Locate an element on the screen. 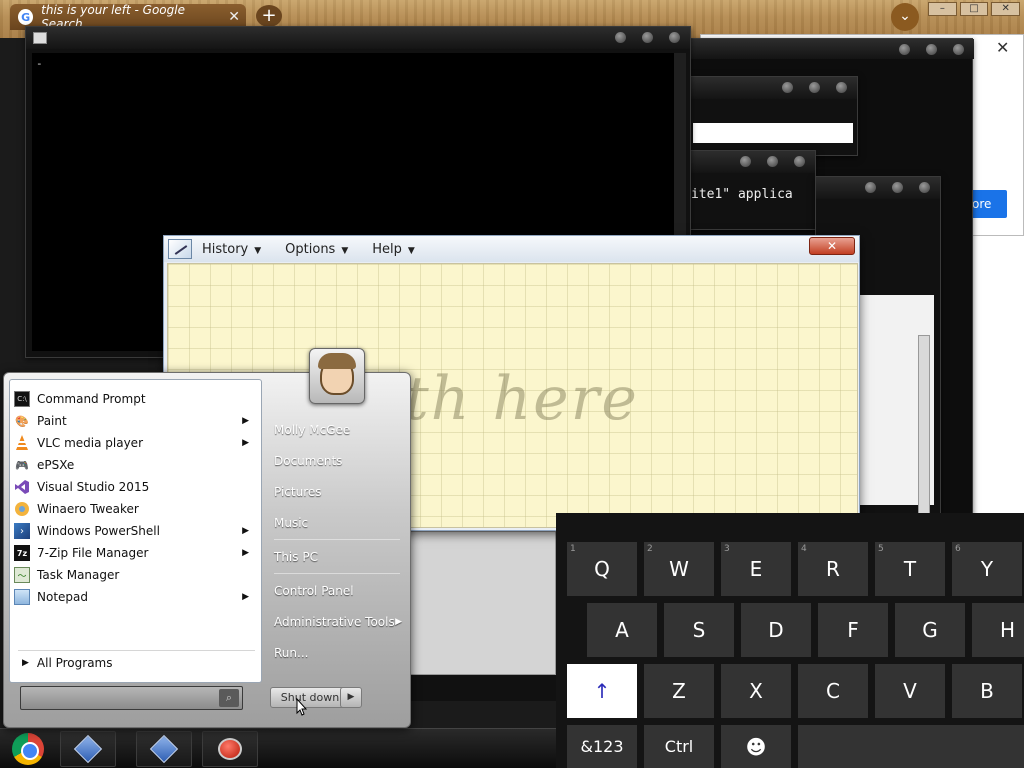 The image size is (1024, 768). chrome-menu-button: ⌄ is located at coordinates (905, 17).